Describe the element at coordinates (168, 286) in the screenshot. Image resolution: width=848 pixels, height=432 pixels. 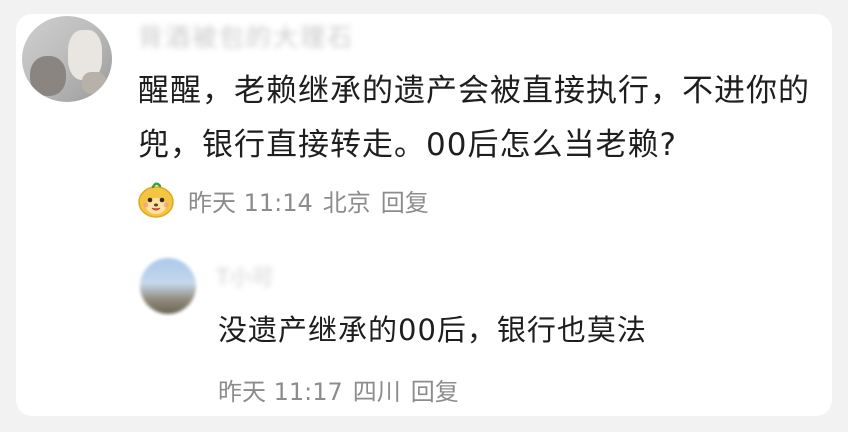
I see `reply-avatar` at that location.